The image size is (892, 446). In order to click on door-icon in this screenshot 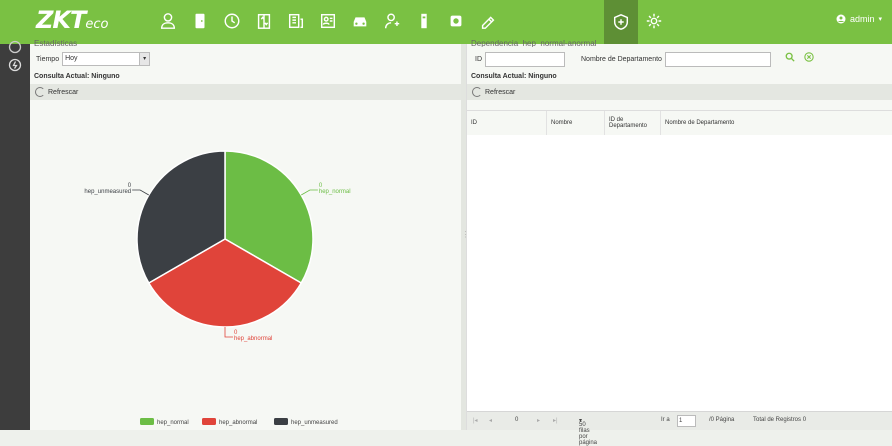, I will do `click(200, 21)`.